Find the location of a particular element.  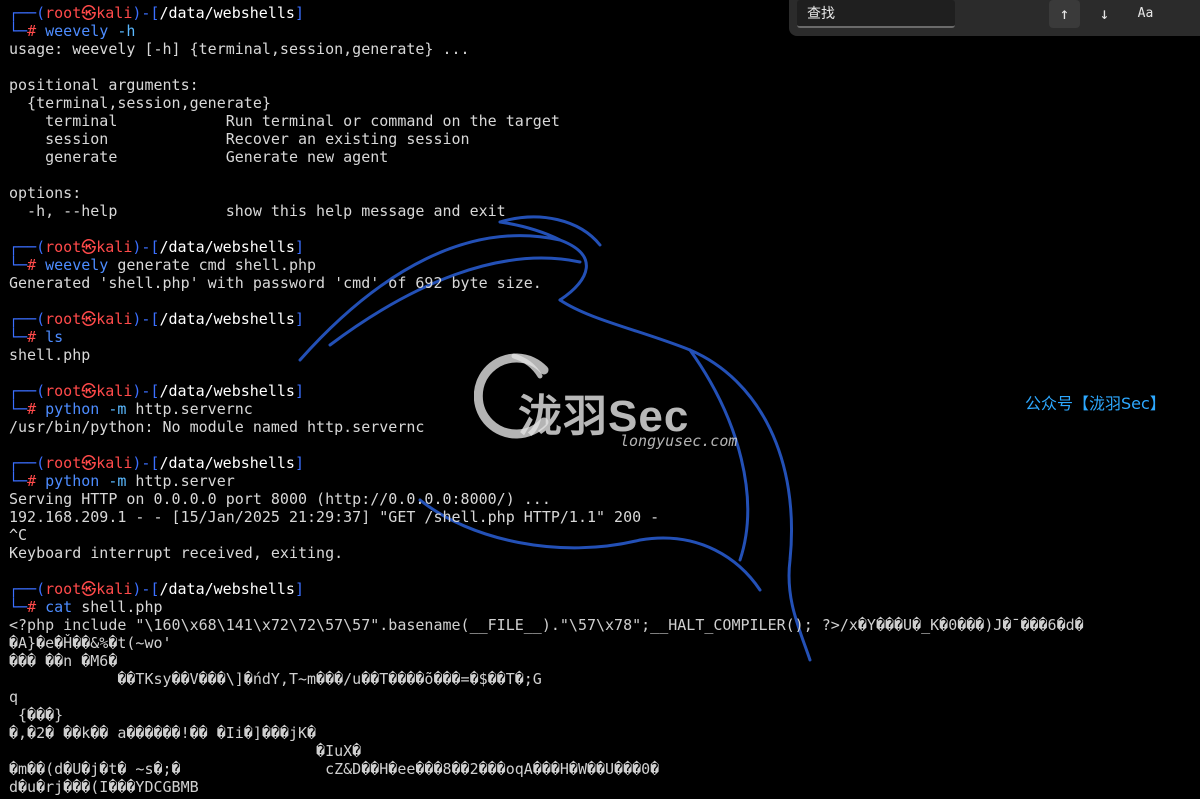

command-line: └─# cat shell.php is located at coordinates (604, 607).